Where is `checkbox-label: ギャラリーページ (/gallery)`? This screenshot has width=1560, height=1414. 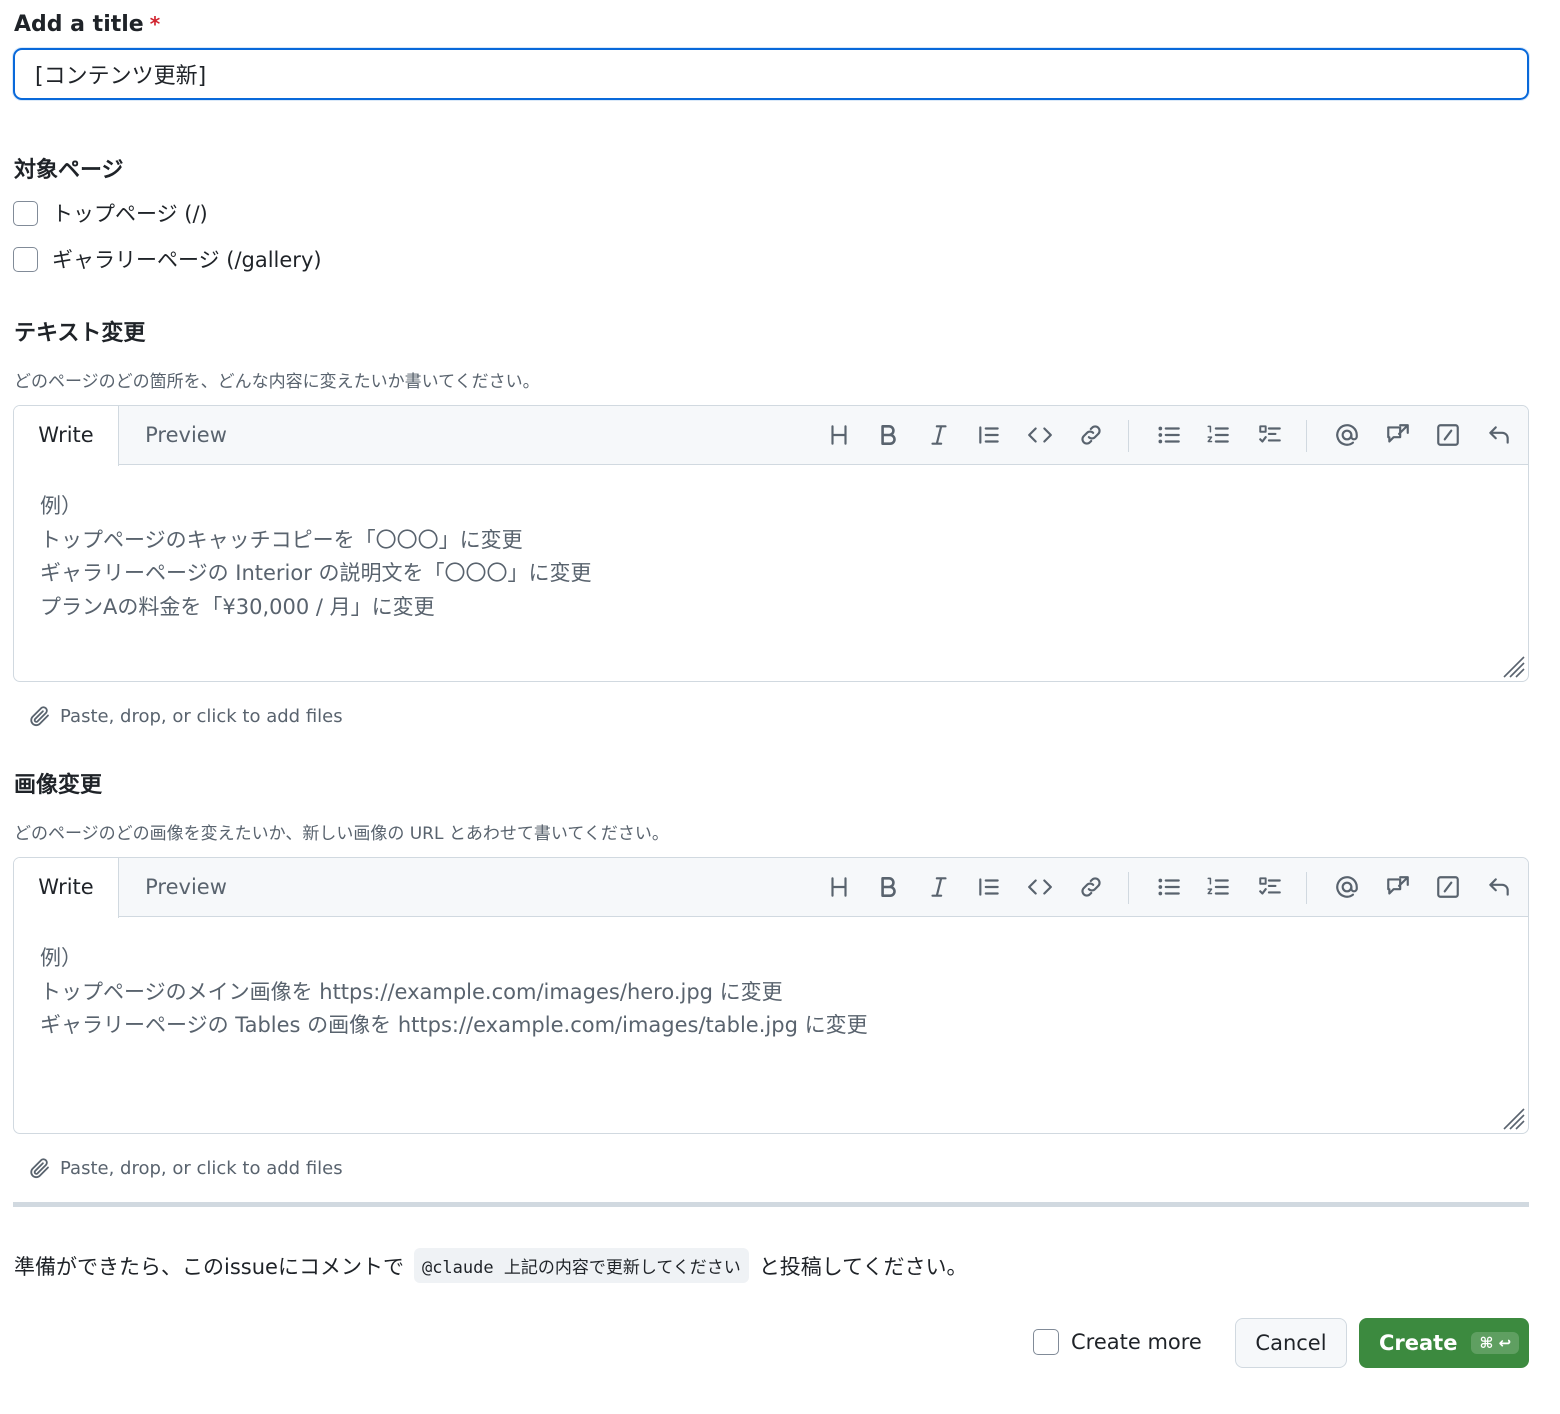 checkbox-label: ギャラリーページ (/gallery) is located at coordinates (187, 260).